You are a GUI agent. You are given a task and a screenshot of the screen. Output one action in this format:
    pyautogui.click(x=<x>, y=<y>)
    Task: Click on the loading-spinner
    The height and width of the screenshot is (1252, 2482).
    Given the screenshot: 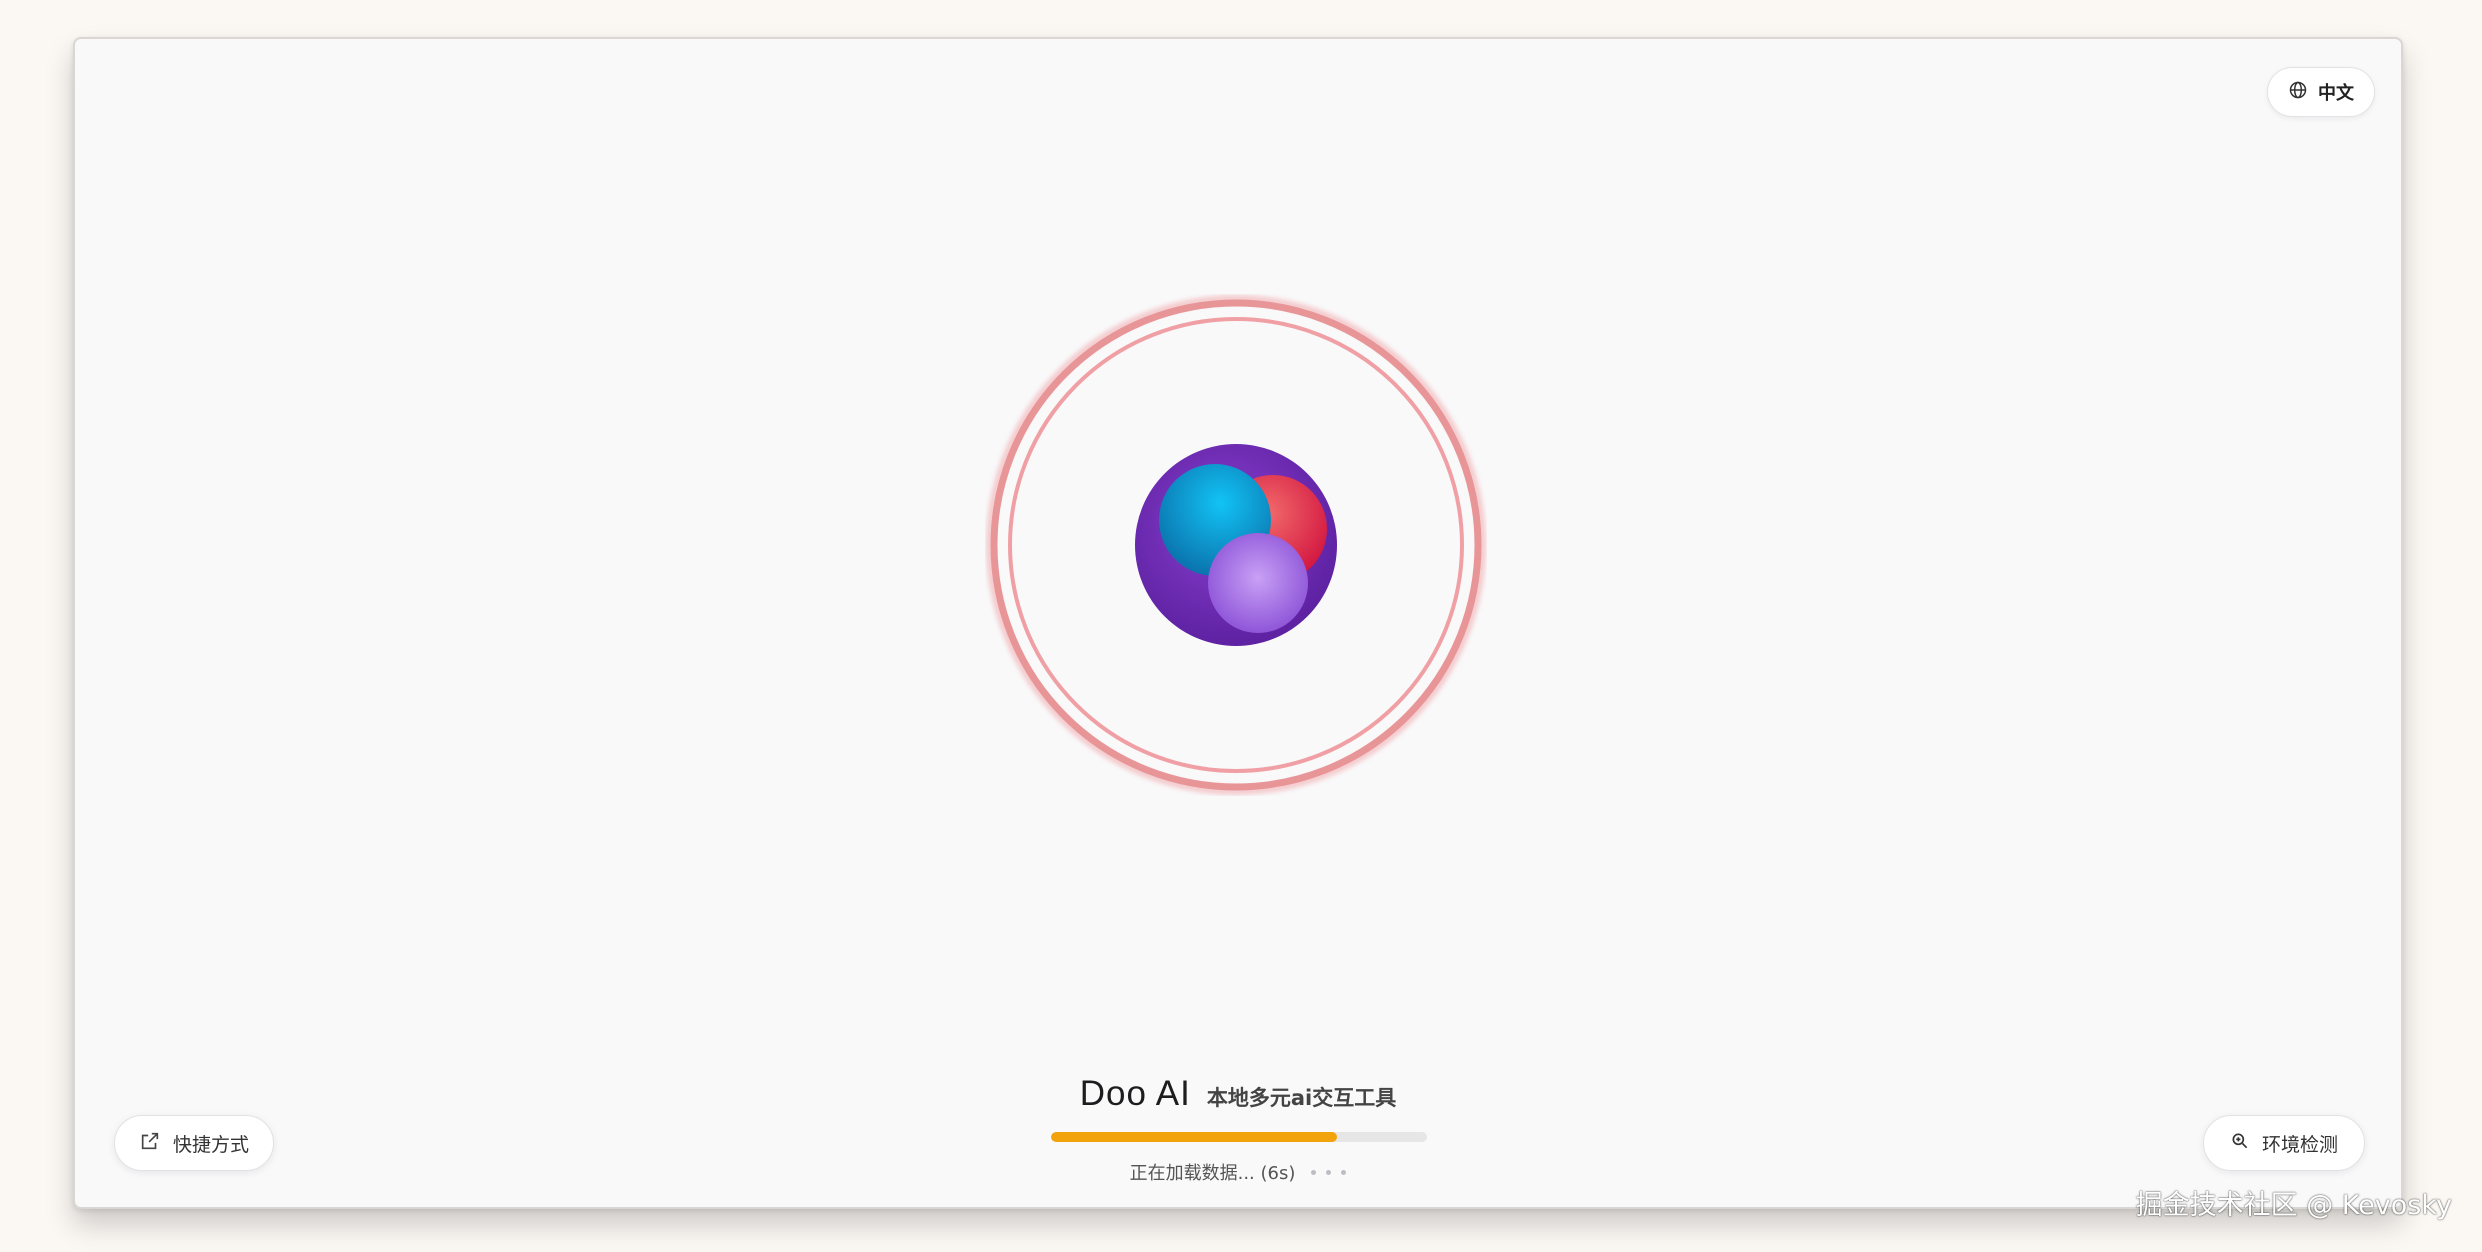 What is the action you would take?
    pyautogui.click(x=1236, y=545)
    